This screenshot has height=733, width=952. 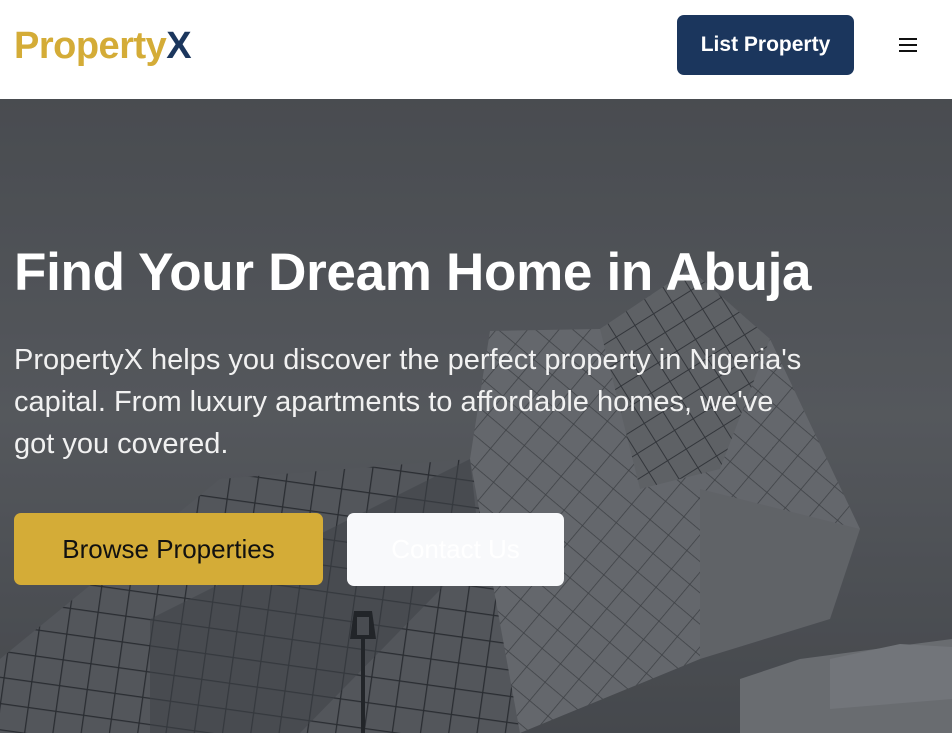 What do you see at coordinates (168, 549) in the screenshot?
I see `browse-properties-button: Browse Properties` at bounding box center [168, 549].